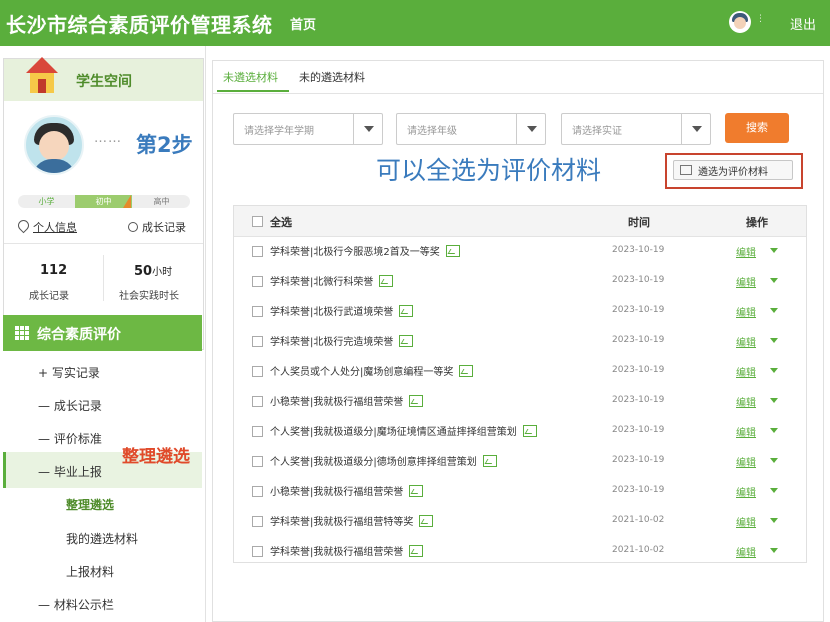 This screenshot has width=830, height=622. I want to click on divider, so click(103, 278).